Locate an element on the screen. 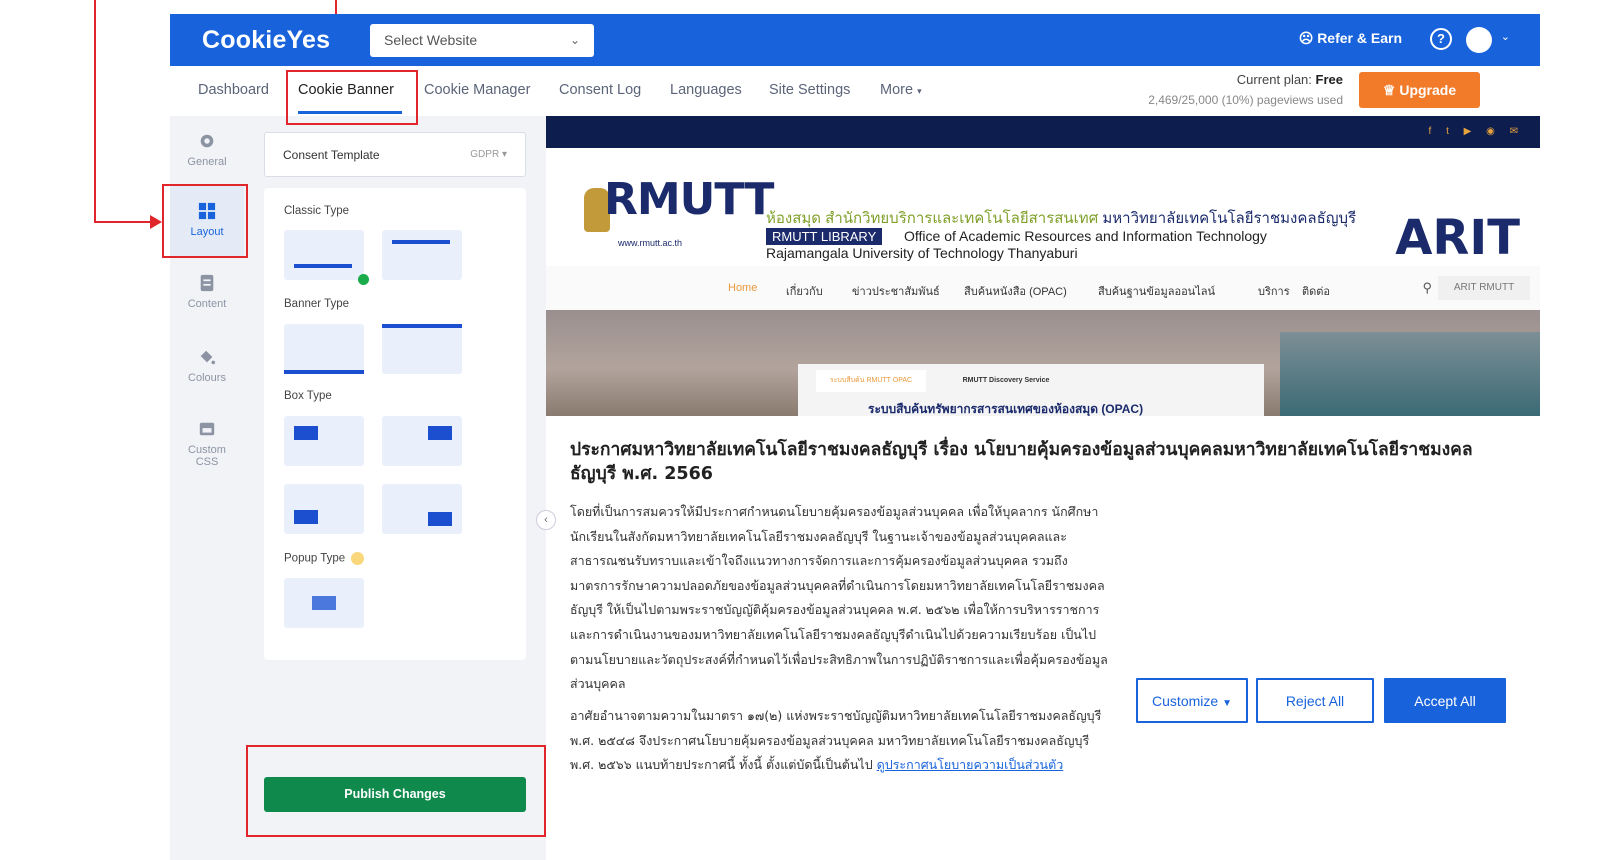 The height and width of the screenshot is (860, 1600). crown-icon: ♕ is located at coordinates (1389, 90).